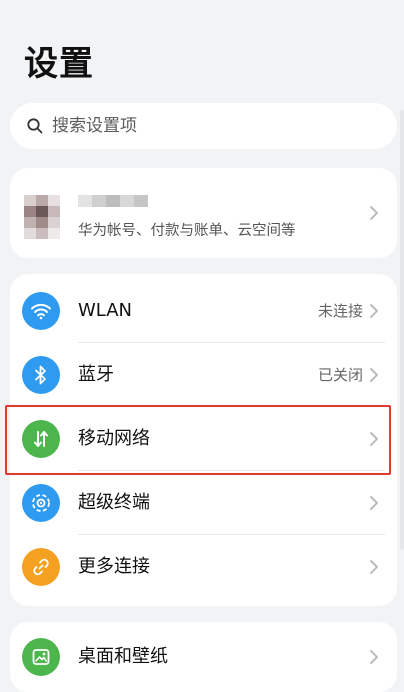 The image size is (404, 692). What do you see at coordinates (203, 375) in the screenshot?
I see `settings-item-bluetooth: 蓝牙 已关闭` at bounding box center [203, 375].